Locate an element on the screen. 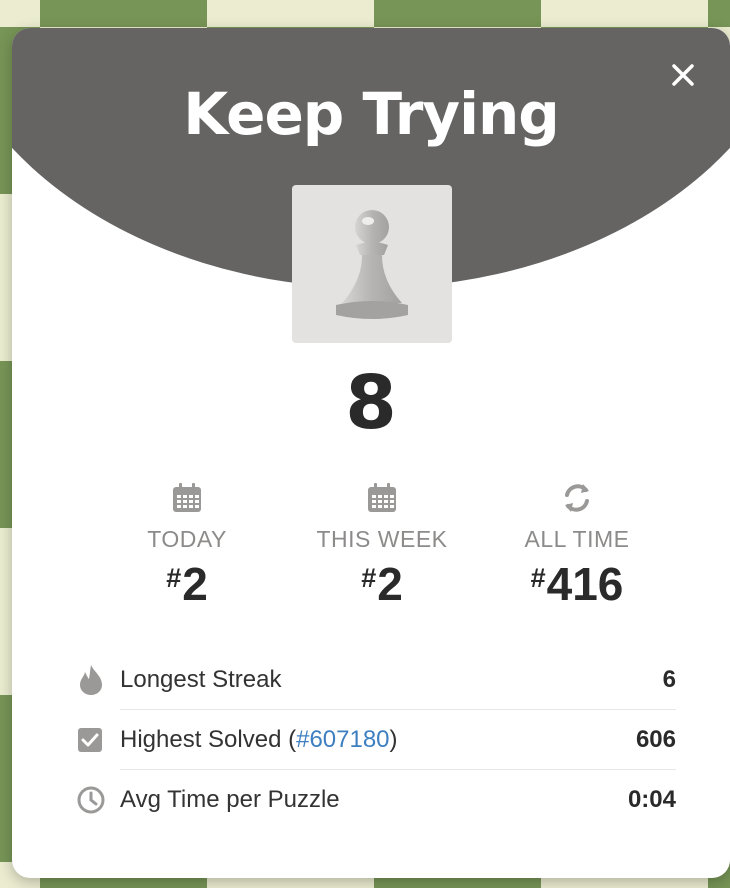  rank-today: TODAY #2 is located at coordinates (187, 550).